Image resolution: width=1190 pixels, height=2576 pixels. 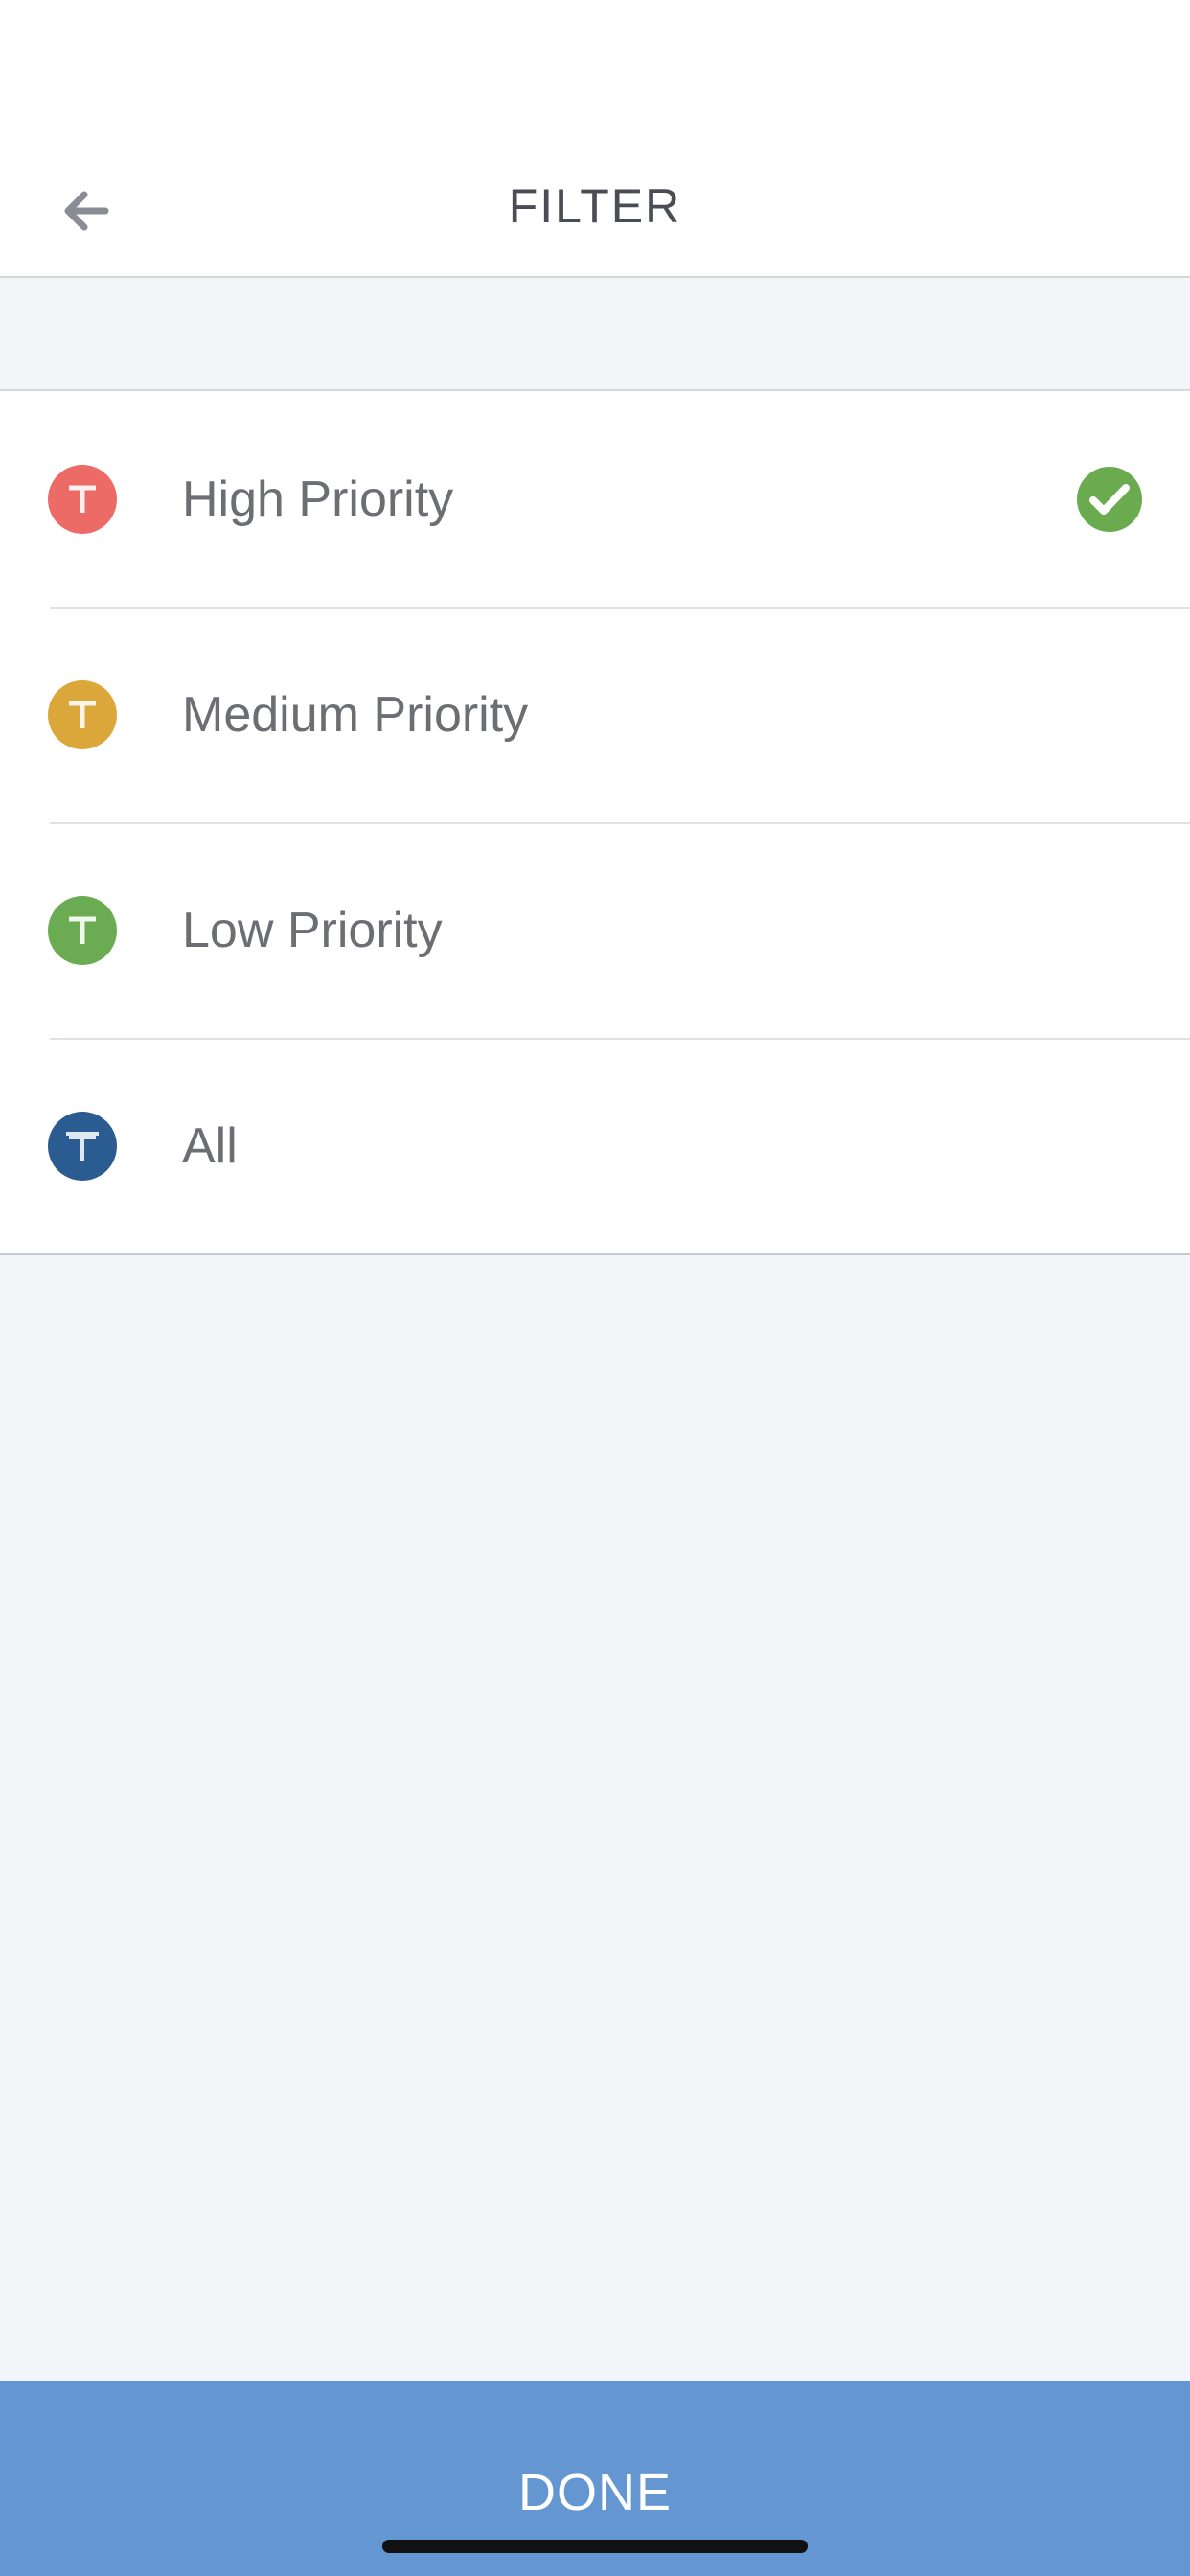 I want to click on low-priority-badge-icon, so click(x=83, y=930).